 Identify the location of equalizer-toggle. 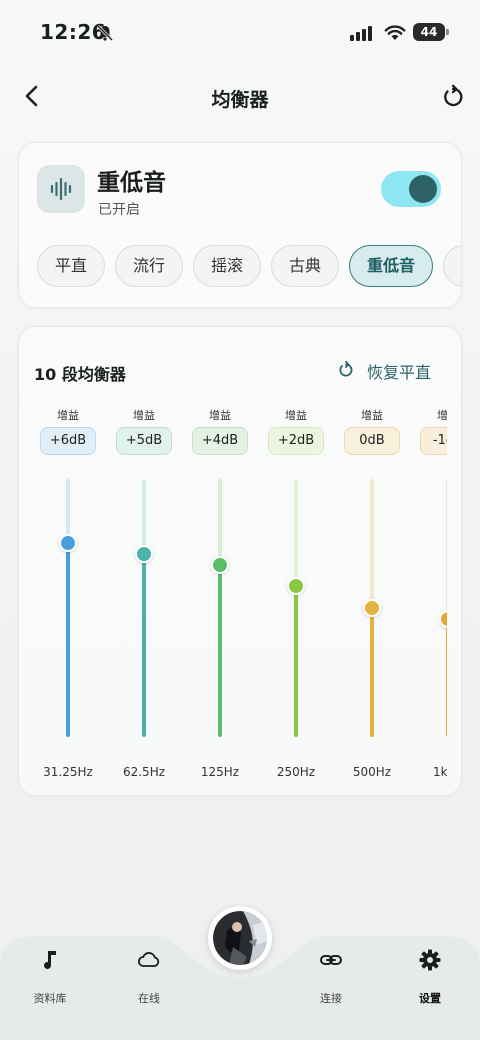
(411, 189).